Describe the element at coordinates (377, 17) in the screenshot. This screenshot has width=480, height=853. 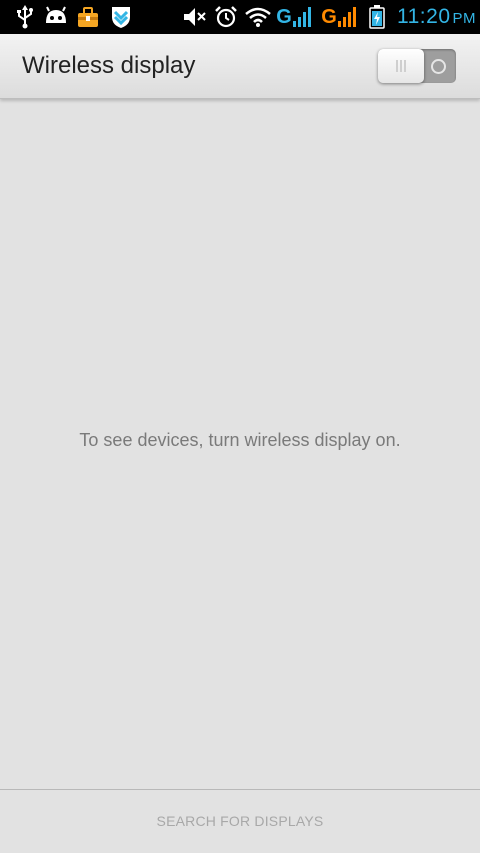
I see `battery-charging-icon` at that location.